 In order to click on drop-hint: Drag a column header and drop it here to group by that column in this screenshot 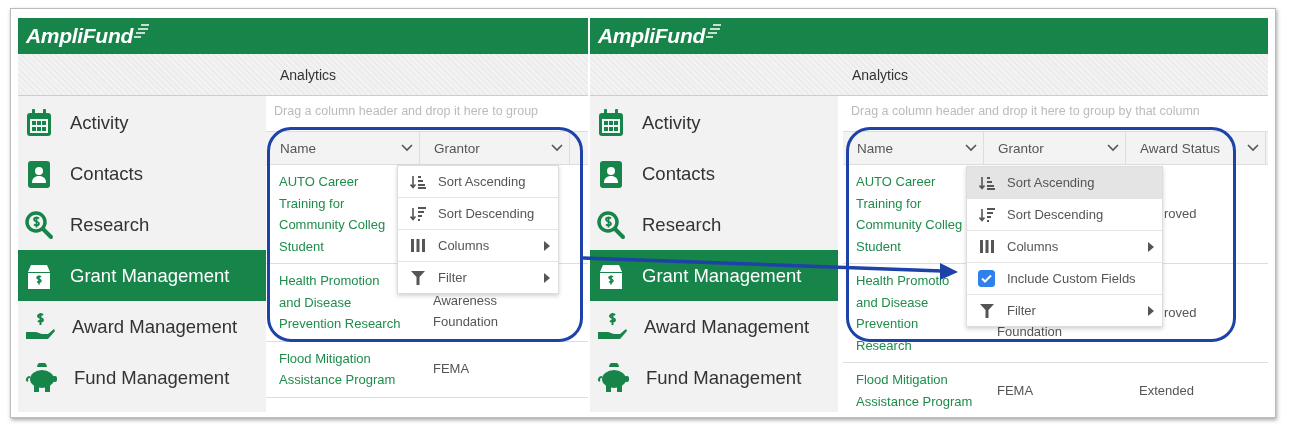, I will do `click(1025, 112)`.